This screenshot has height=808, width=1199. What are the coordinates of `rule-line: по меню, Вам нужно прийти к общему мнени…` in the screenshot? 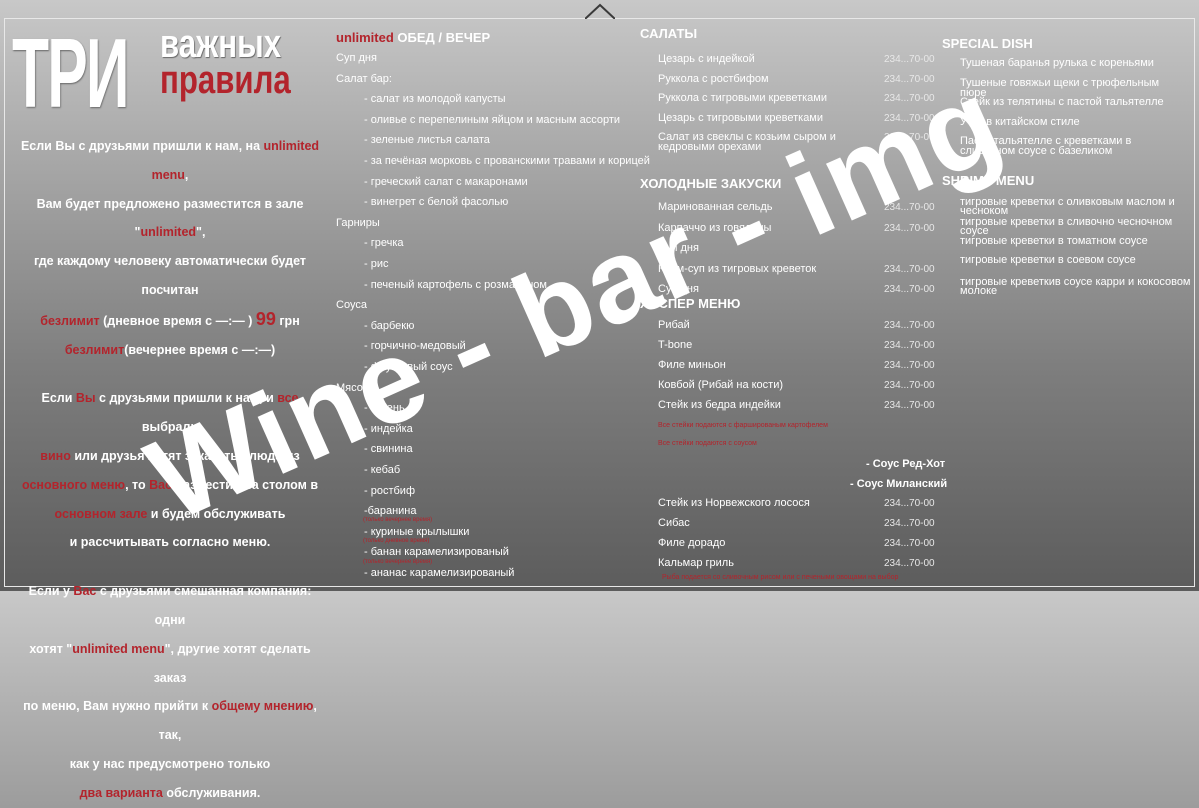 It's located at (170, 721).